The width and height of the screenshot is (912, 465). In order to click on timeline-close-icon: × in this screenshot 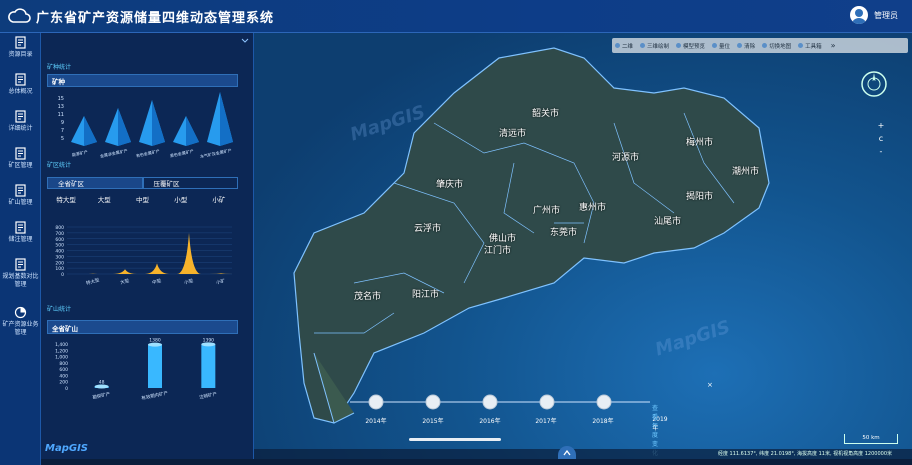, I will do `click(710, 385)`.